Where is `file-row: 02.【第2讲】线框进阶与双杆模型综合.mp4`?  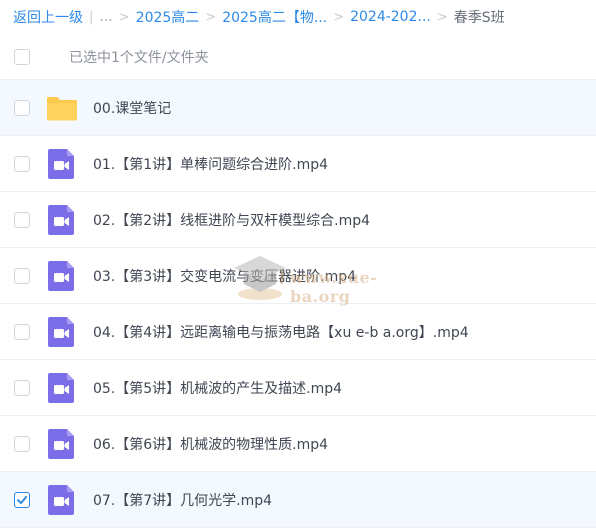
file-row: 02.【第2讲】线框进阶与双杆模型综合.mp4 is located at coordinates (298, 220).